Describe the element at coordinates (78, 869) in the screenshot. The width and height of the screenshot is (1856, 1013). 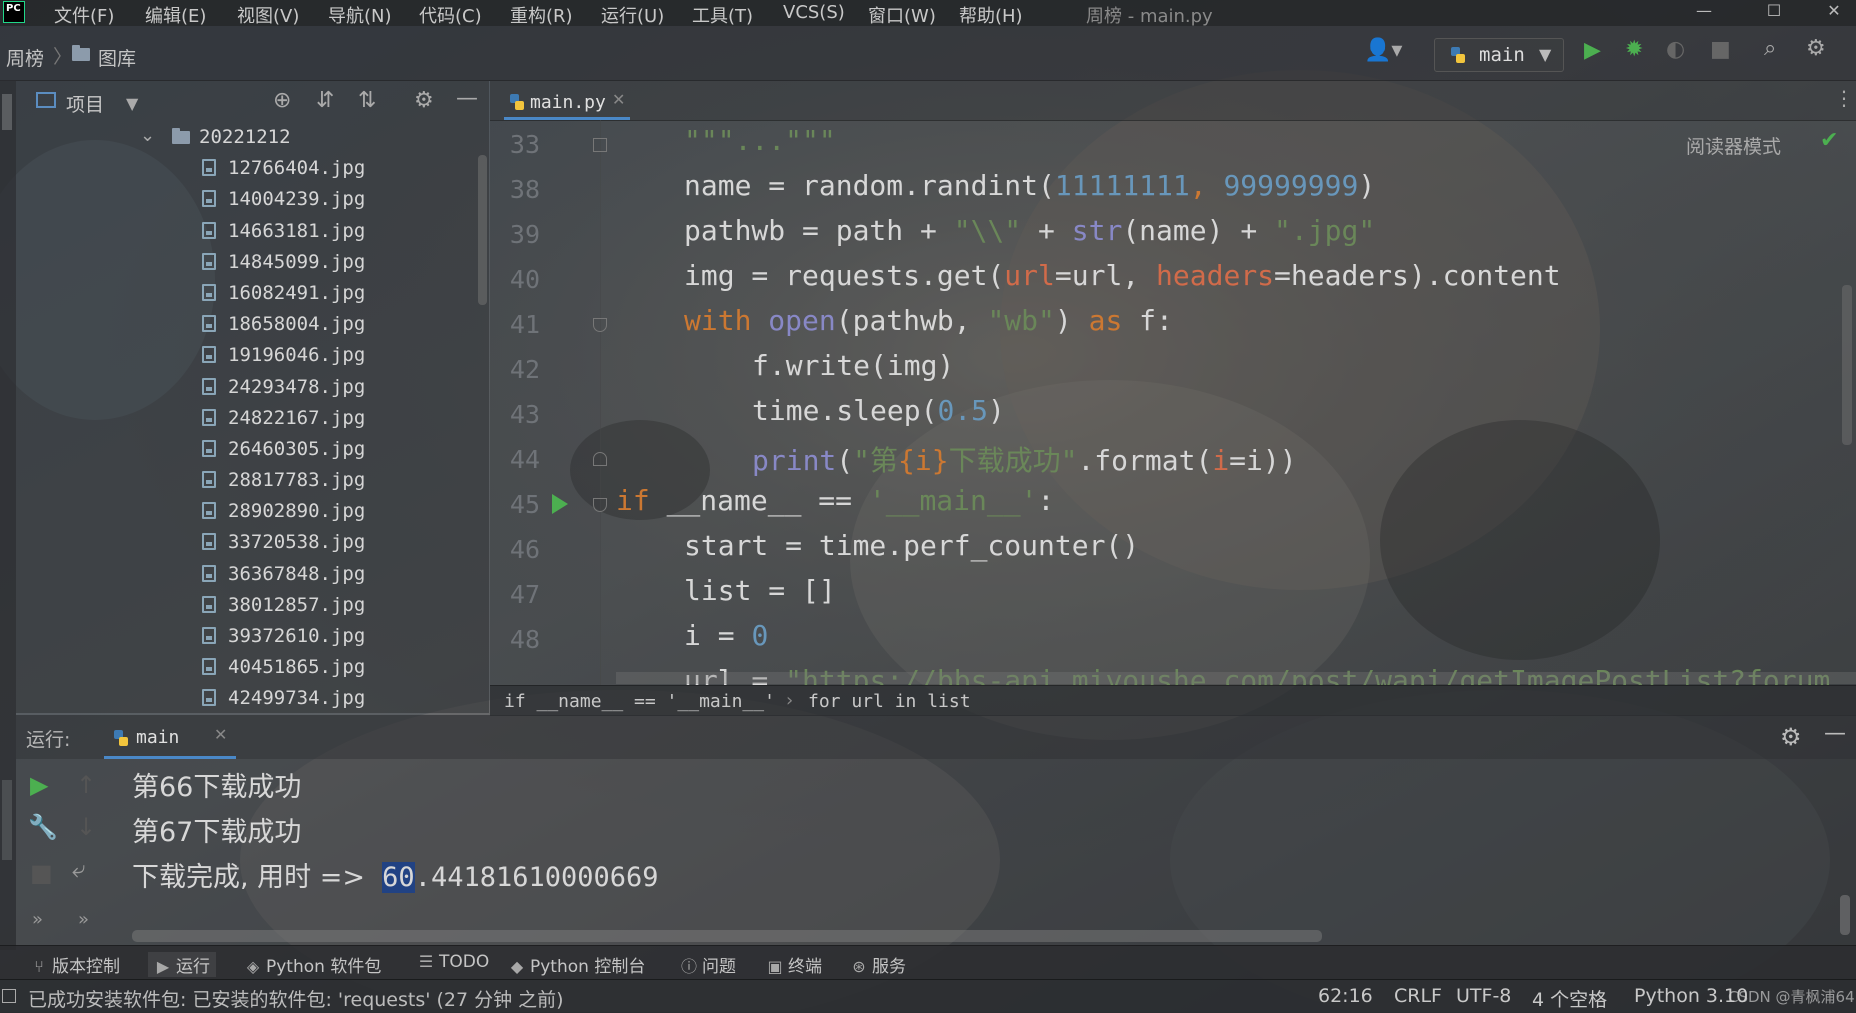
I see `soft-wrap-icon: ⤶` at that location.